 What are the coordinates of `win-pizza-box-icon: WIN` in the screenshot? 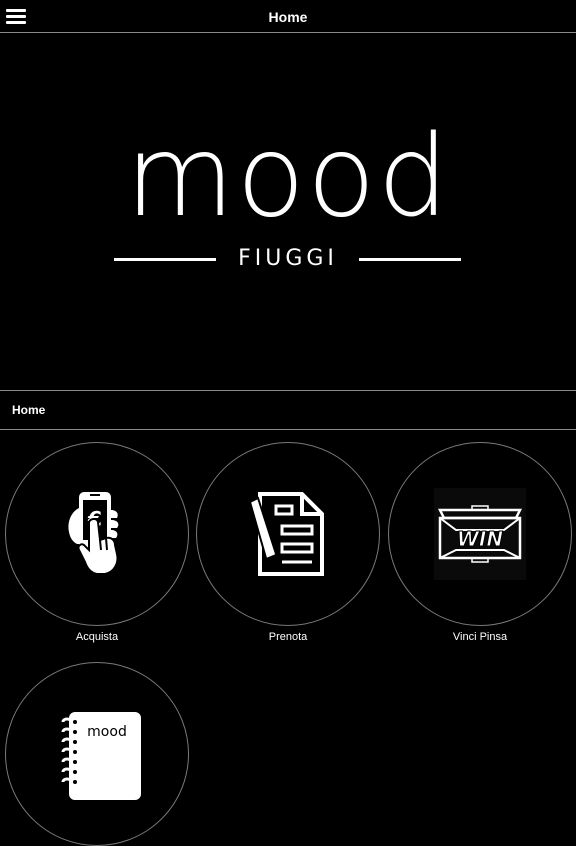 It's located at (480, 534).